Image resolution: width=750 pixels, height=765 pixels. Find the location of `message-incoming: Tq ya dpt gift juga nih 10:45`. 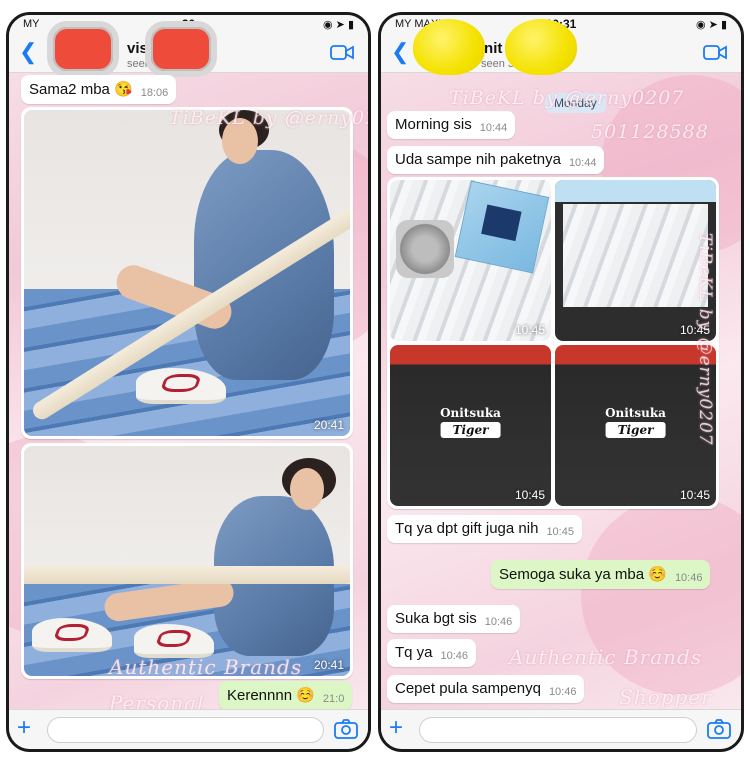

message-incoming: Tq ya dpt gift juga nih 10:45 is located at coordinates (484, 529).